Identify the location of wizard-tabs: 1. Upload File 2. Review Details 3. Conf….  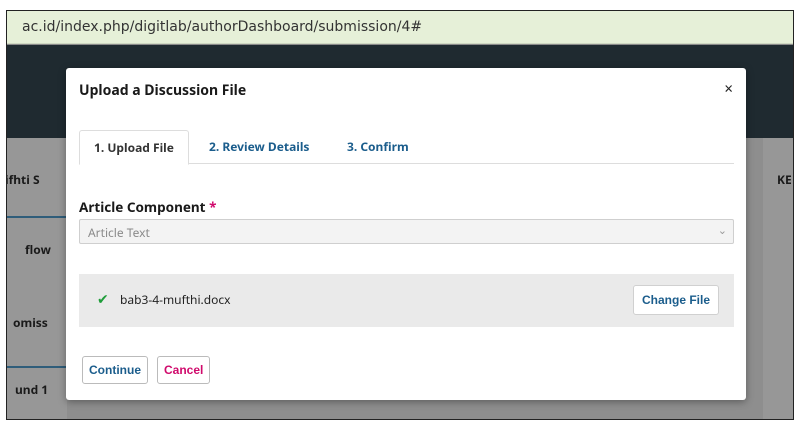
(406, 147).